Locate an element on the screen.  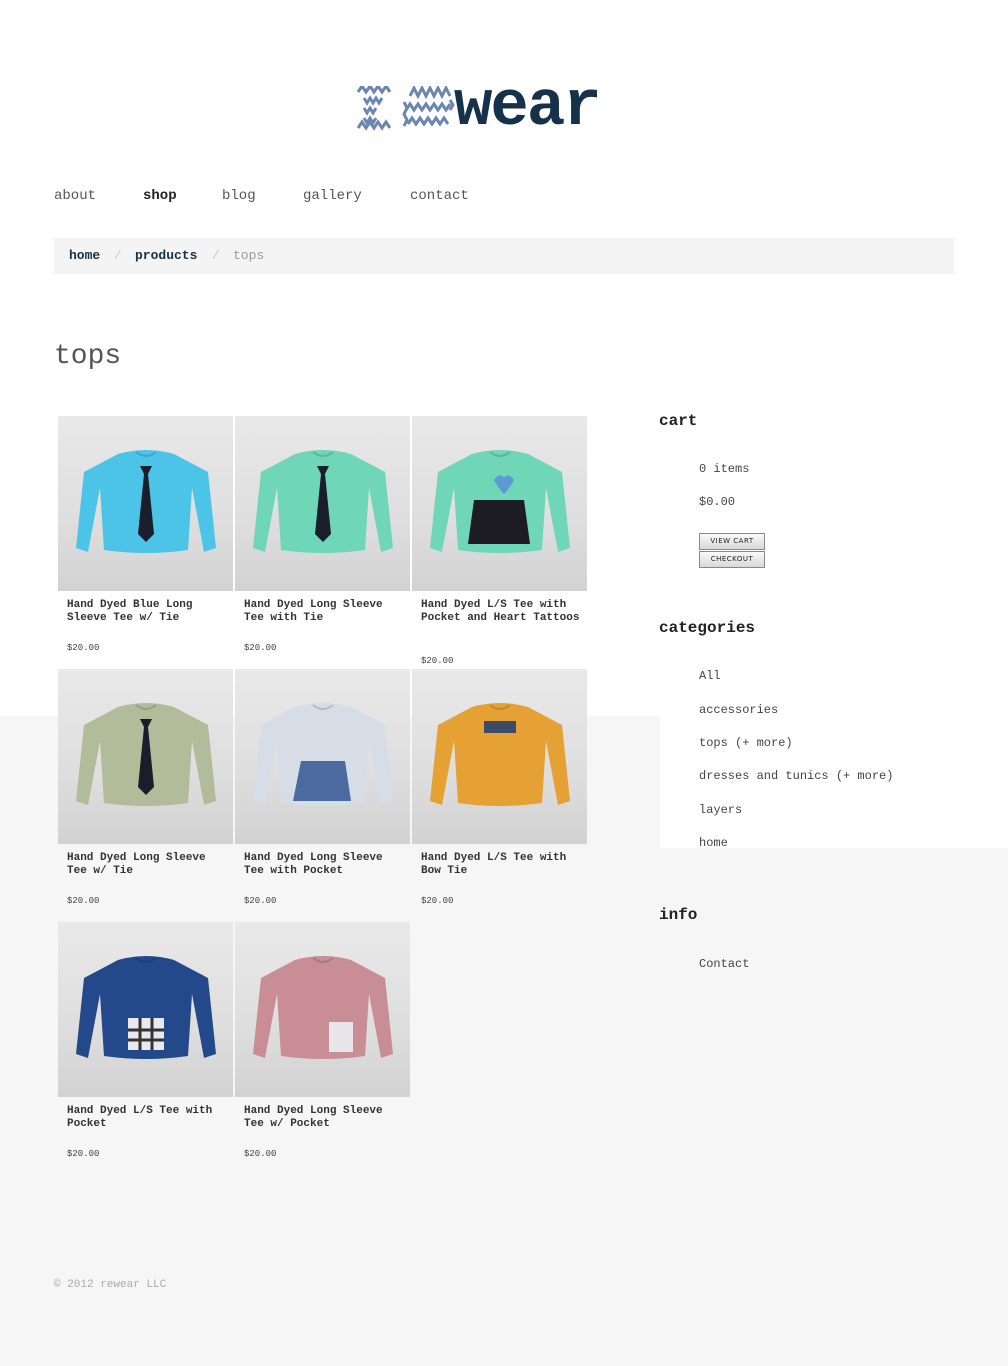
site-logo: wear is located at coordinates (506, 108).